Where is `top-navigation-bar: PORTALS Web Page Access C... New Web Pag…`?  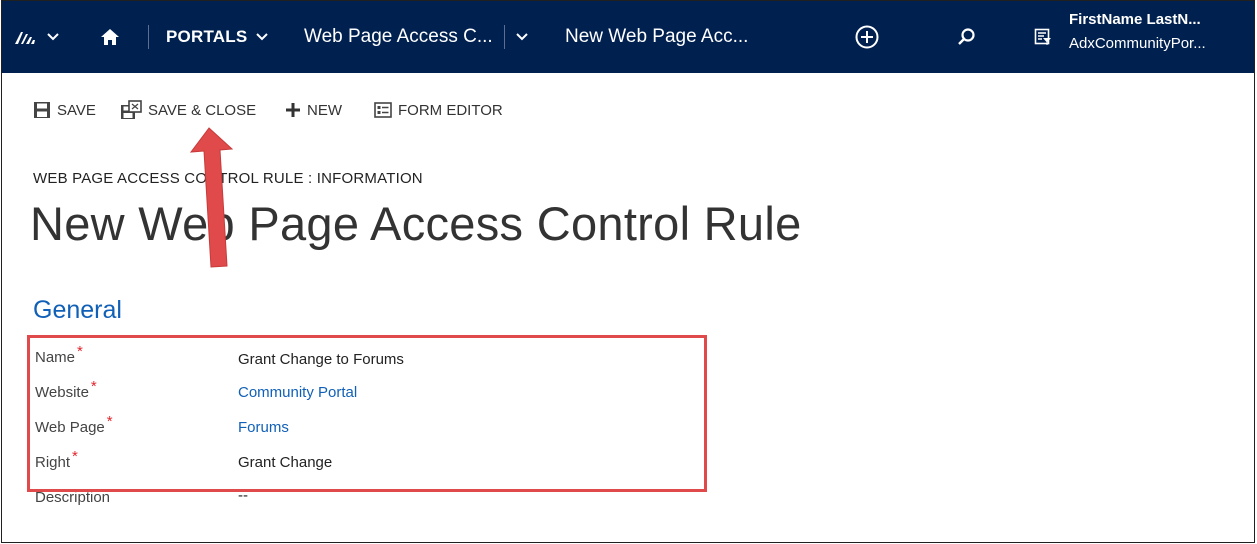
top-navigation-bar: PORTALS Web Page Access C... New Web Pag… is located at coordinates (628, 37).